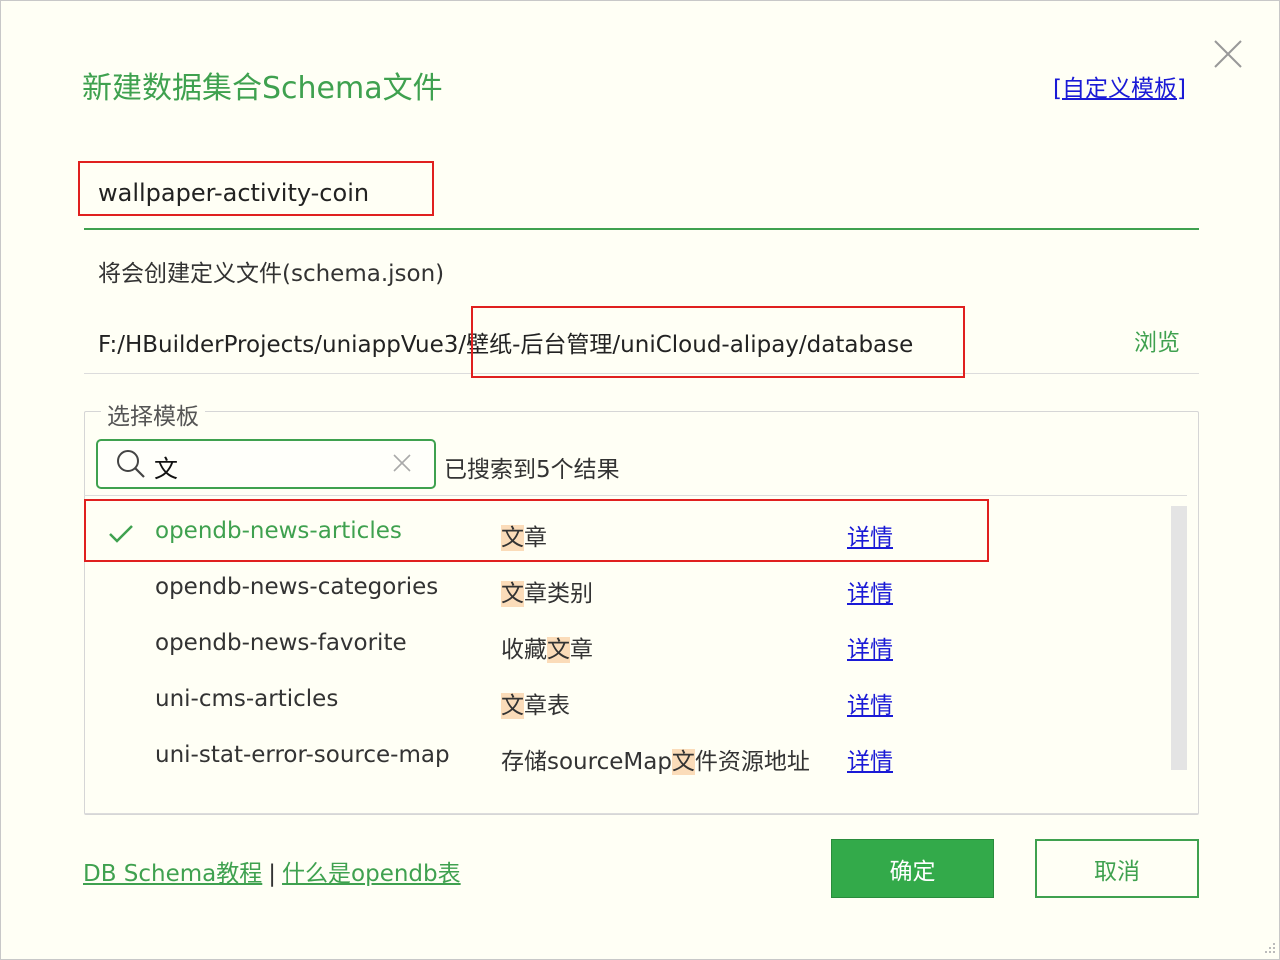  Describe the element at coordinates (586, 762) in the screenshot. I see `desc-prefix: 存储sourceMap` at that location.